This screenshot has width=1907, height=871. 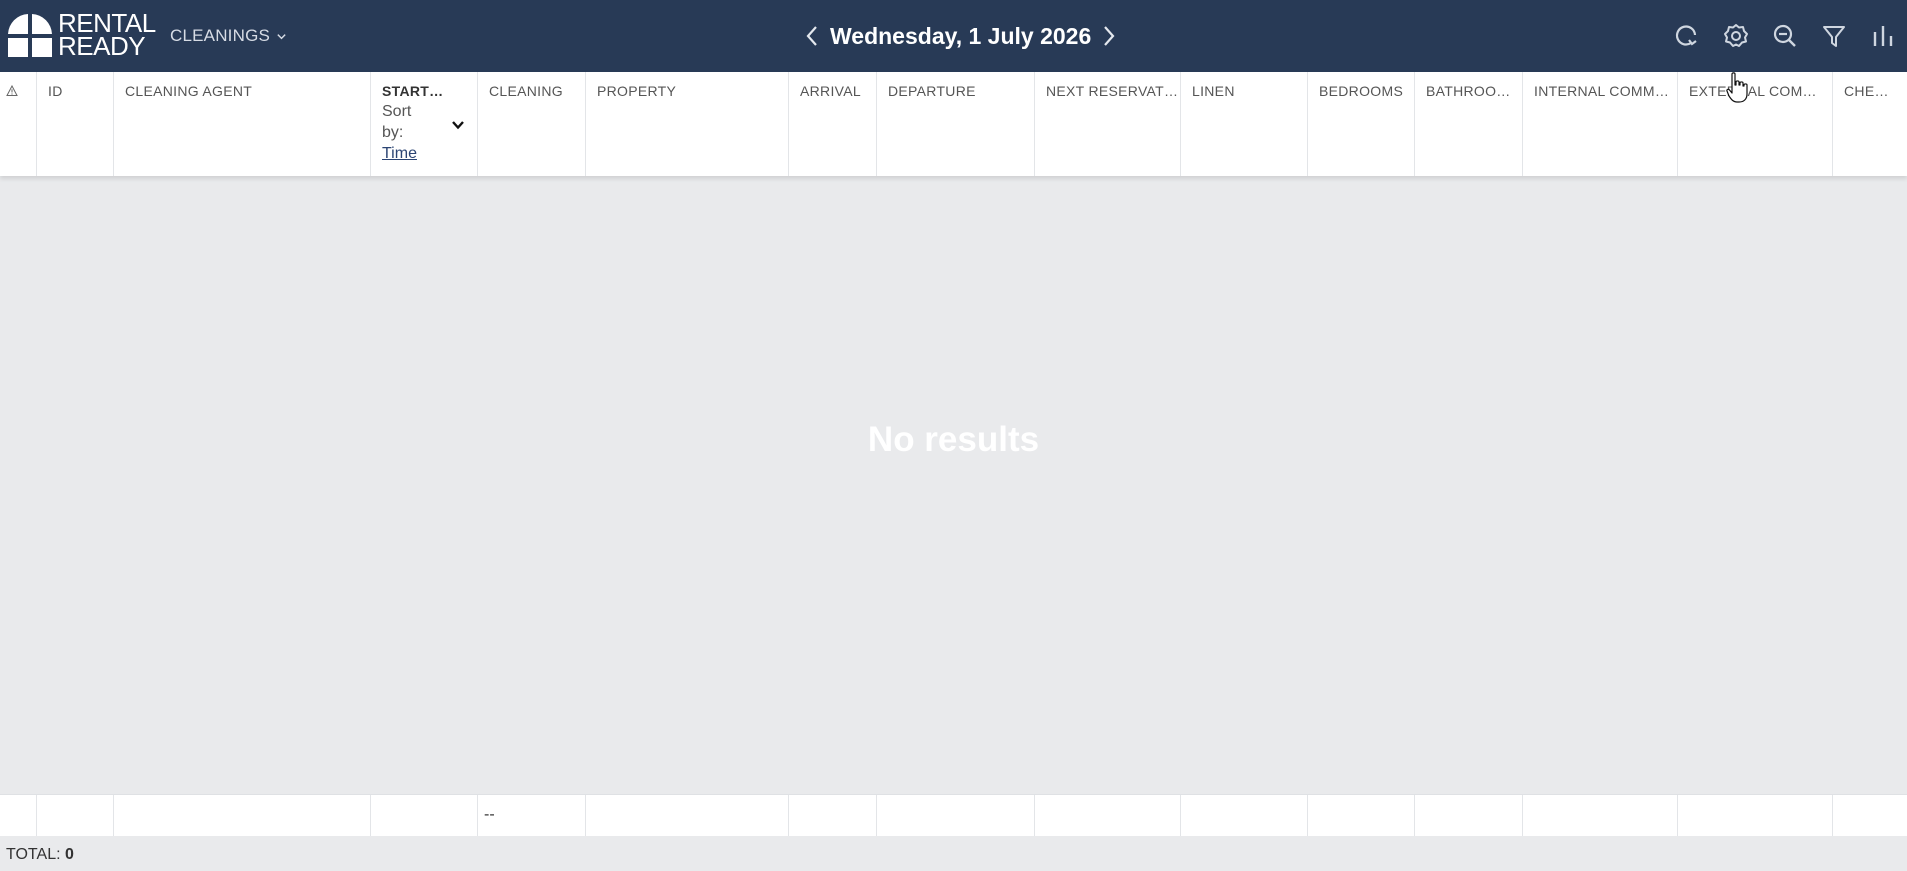 I want to click on brand-line-2: READY, so click(x=102, y=46).